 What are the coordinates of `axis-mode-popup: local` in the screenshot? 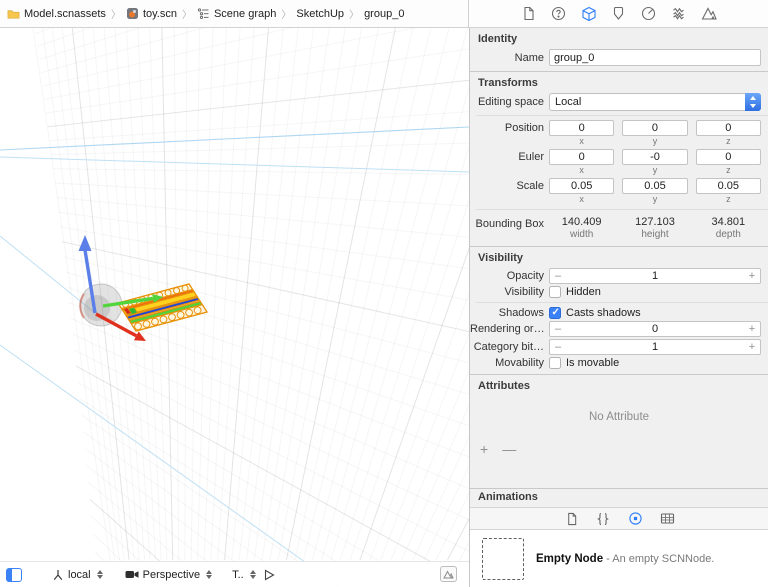 It's located at (77, 575).